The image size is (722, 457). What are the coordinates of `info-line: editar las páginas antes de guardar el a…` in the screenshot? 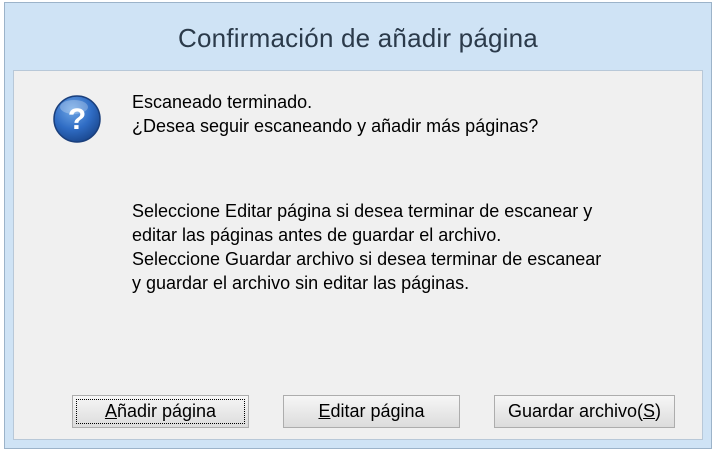 It's located at (317, 235).